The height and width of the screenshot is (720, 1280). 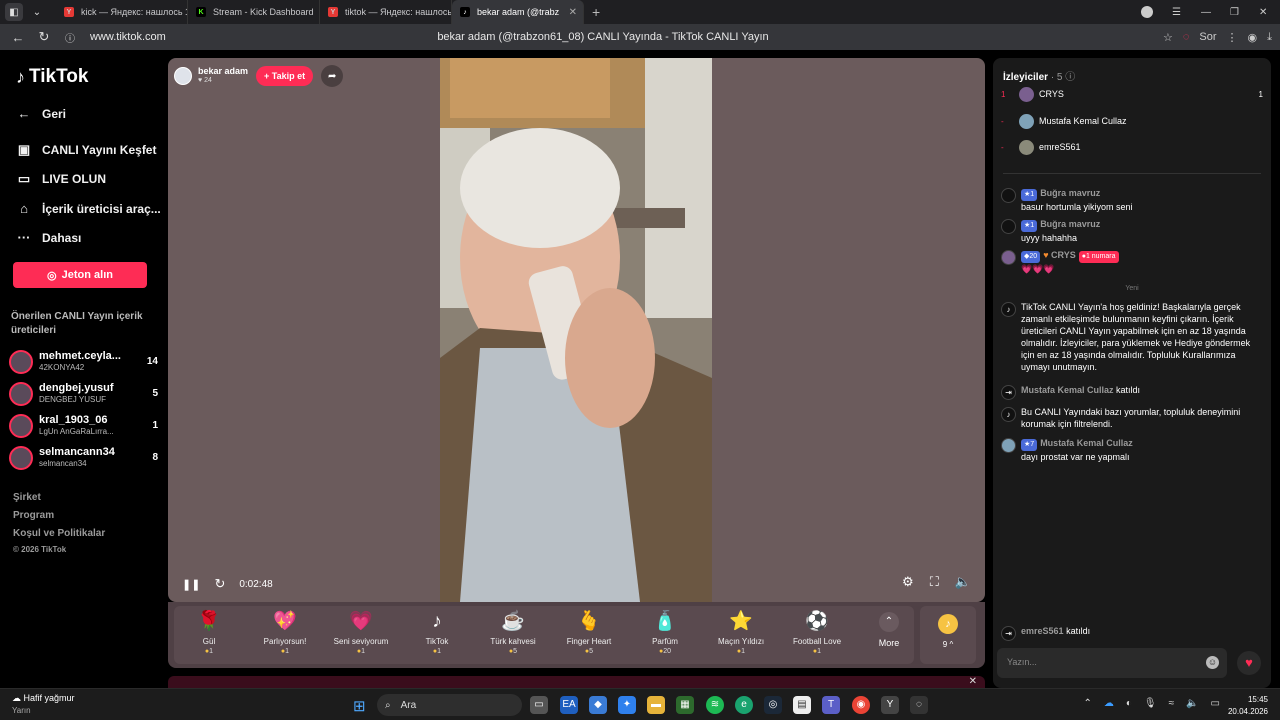 I want to click on media-control-icon: ◉, so click(x=1253, y=37).